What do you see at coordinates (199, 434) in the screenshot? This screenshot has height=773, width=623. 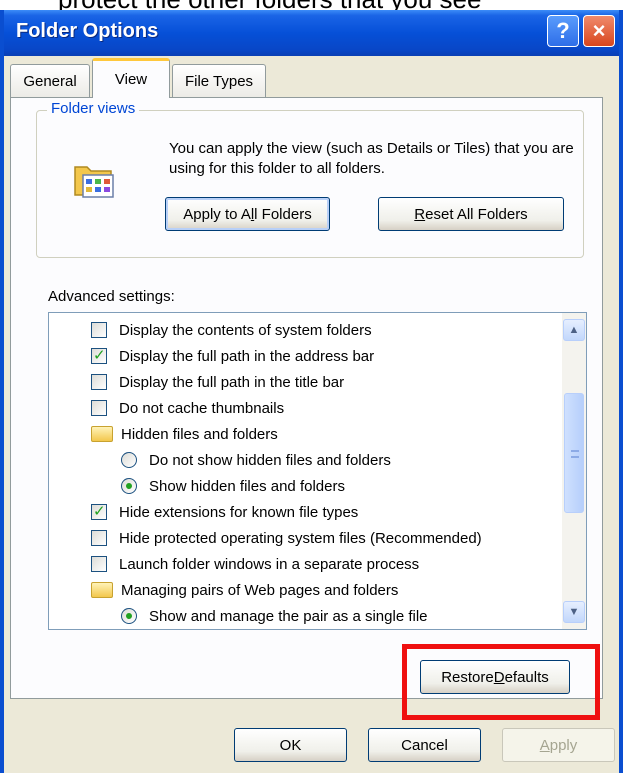 I see `setting-label: Hidden files and folders` at bounding box center [199, 434].